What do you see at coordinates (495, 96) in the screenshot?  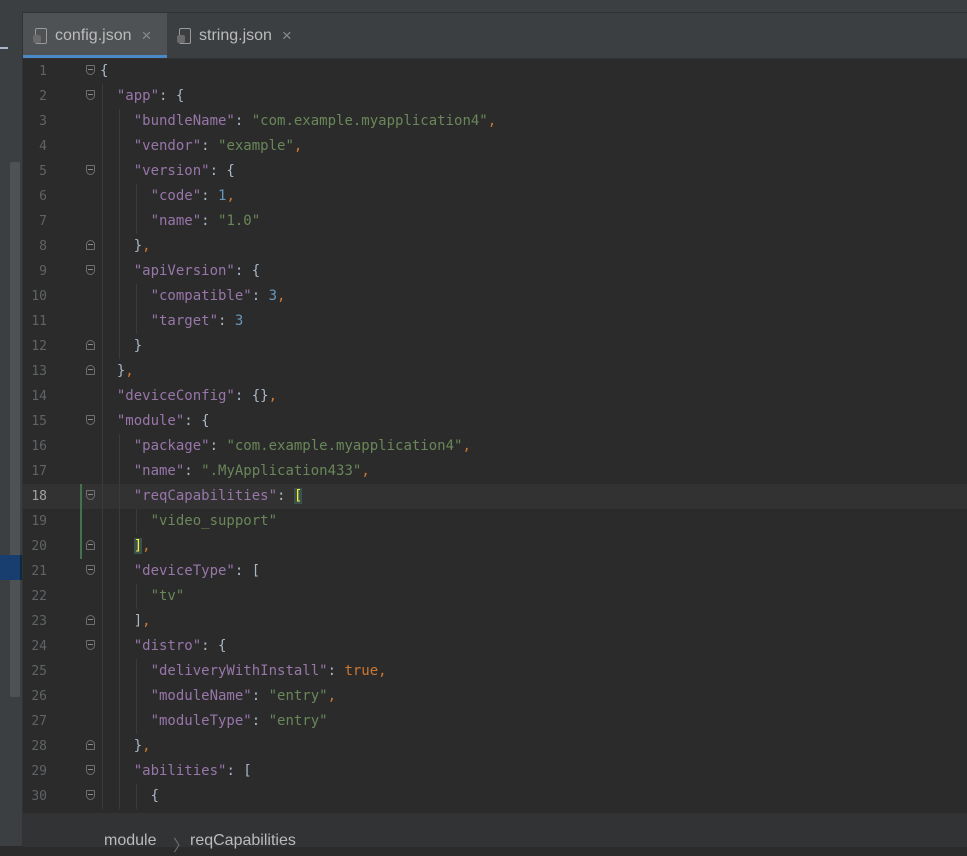 I see `code-line: 2 "app": {` at bounding box center [495, 96].